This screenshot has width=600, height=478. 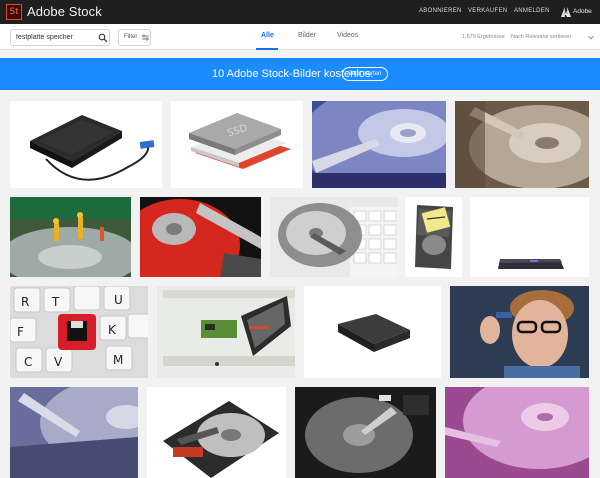 What do you see at coordinates (566, 12) in the screenshot?
I see `adobe-logo-icon` at bounding box center [566, 12].